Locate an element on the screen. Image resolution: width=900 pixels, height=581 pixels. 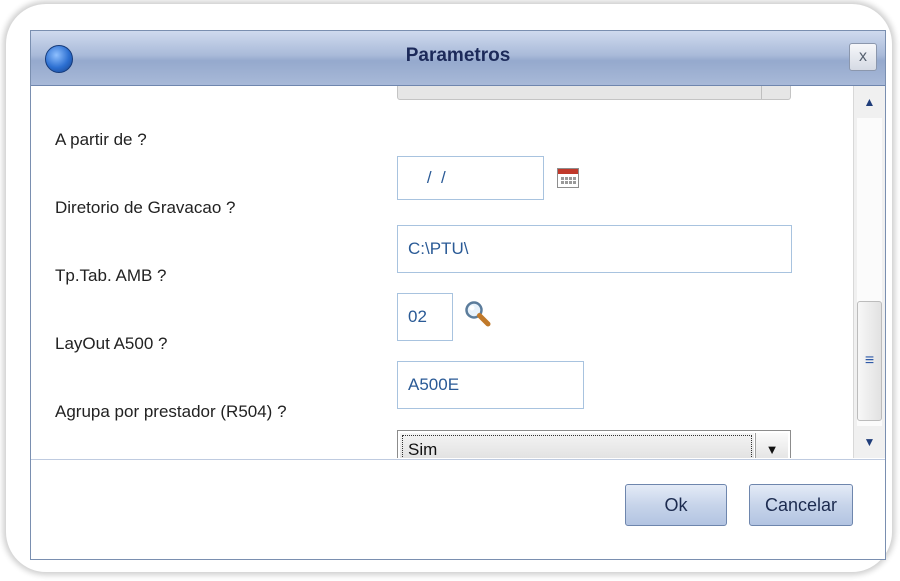
tab-amb-field: 02 is located at coordinates (425, 317).